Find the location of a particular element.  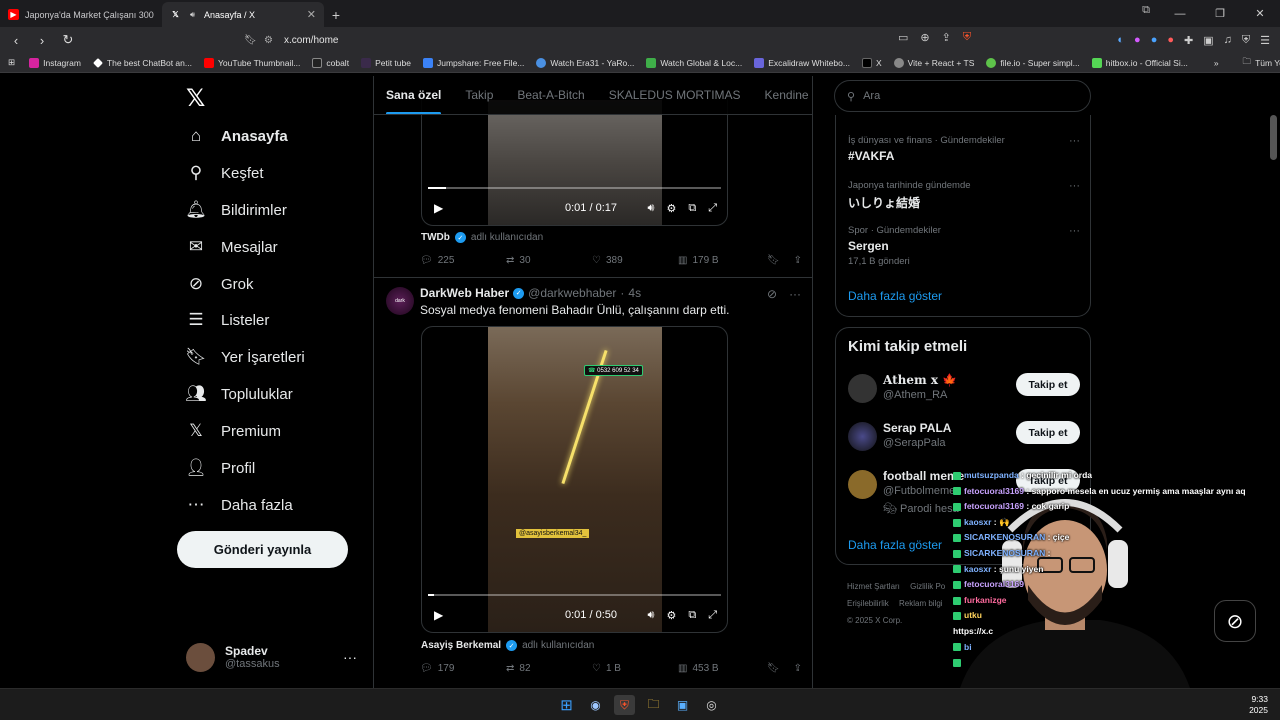

post-button: Gönderi yayınla is located at coordinates (262, 549).